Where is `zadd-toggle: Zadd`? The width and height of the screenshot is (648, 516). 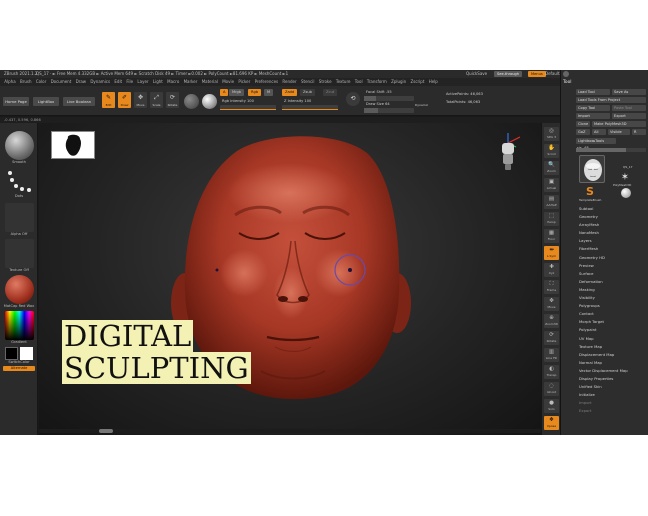
zadd-toggle: Zadd is located at coordinates (290, 92).